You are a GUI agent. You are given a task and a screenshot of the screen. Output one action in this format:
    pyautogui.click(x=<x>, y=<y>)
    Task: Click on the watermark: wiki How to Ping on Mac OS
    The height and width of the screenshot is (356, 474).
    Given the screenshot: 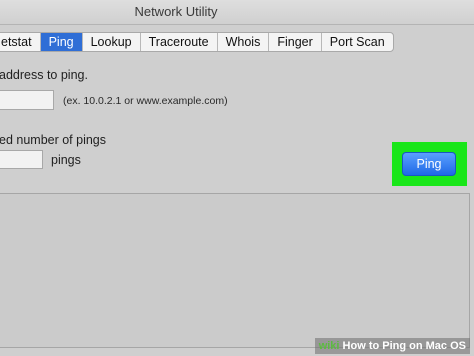 What is the action you would take?
    pyautogui.click(x=392, y=346)
    